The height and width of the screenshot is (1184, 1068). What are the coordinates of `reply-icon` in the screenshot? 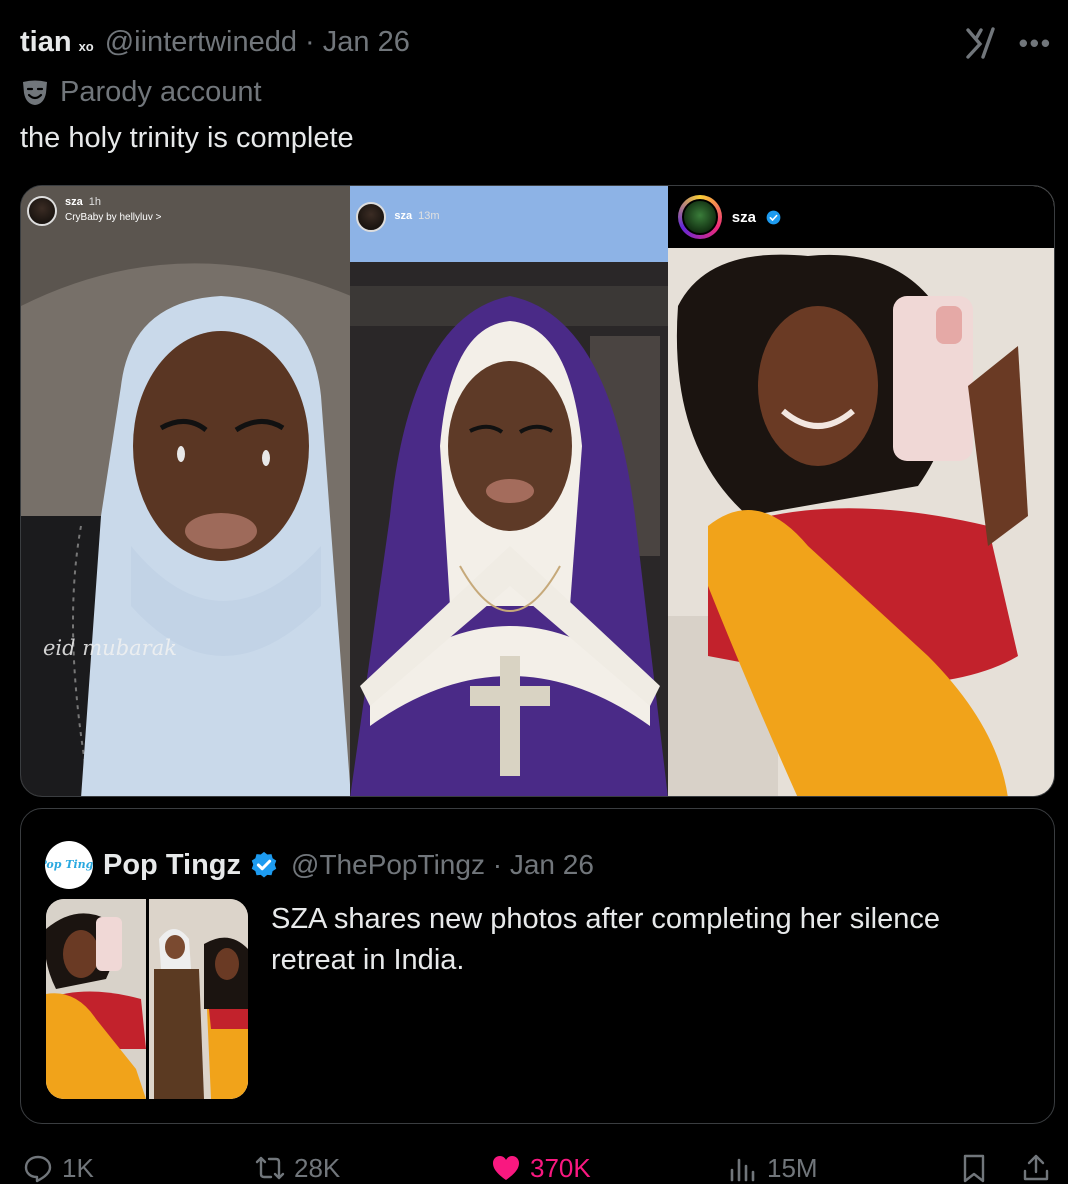 It's located at (38, 1169).